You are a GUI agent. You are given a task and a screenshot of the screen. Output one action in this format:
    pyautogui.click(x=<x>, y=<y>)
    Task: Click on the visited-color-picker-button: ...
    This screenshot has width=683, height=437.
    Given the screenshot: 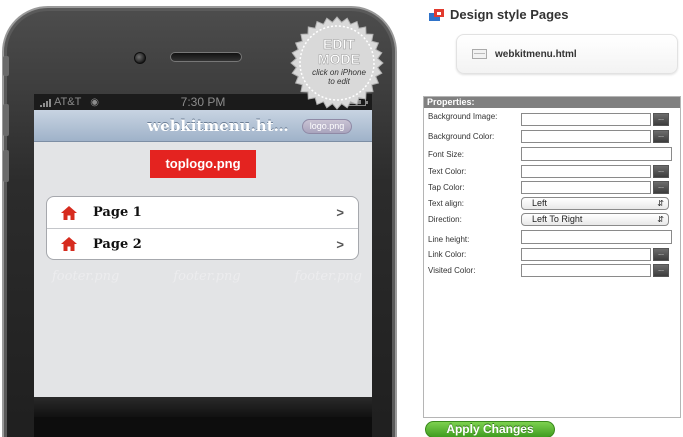 What is the action you would take?
    pyautogui.click(x=661, y=270)
    